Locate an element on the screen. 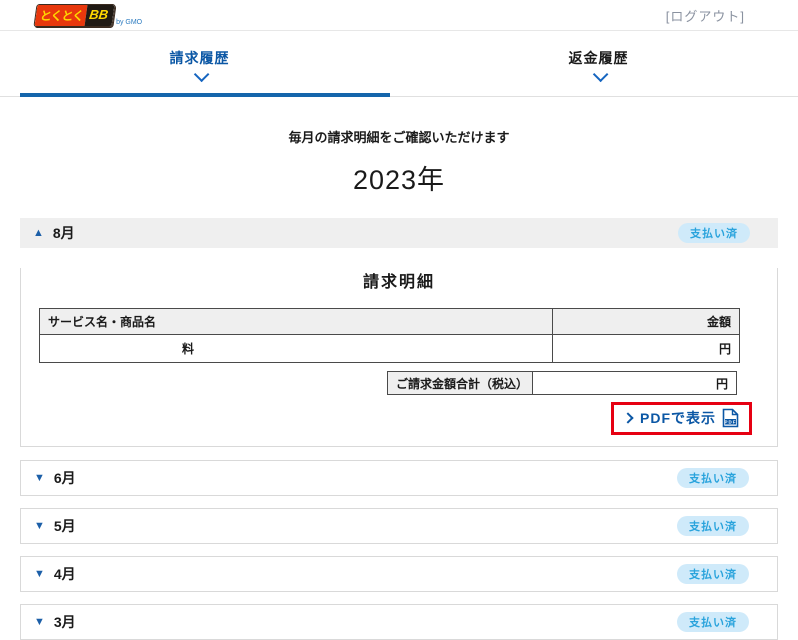 Image resolution: width=798 pixels, height=640 pixels. triangle-up-icon: ▲ is located at coordinates (38, 232).